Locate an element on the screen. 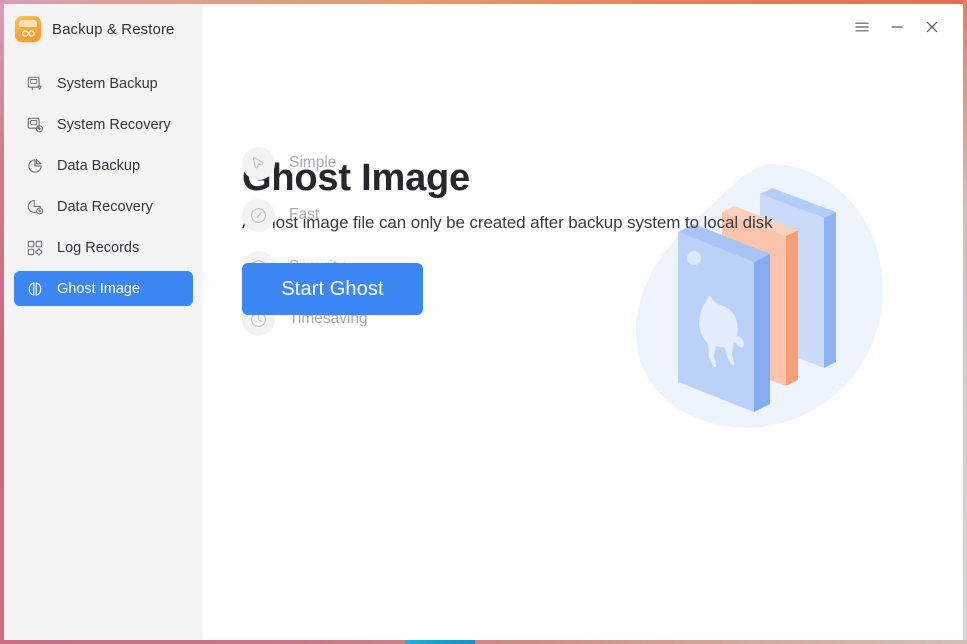 The image size is (967, 644). close-button is located at coordinates (932, 27).